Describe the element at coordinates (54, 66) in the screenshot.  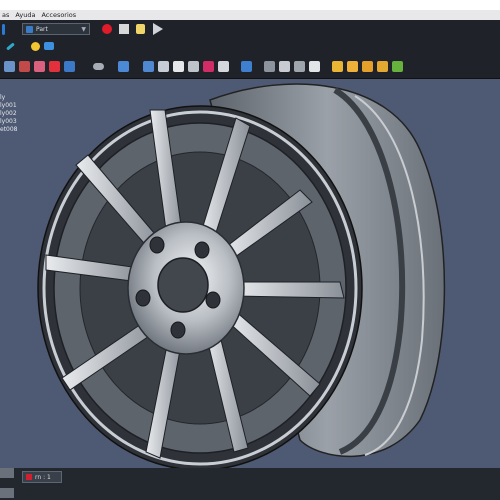
I see `cone-icon` at that location.